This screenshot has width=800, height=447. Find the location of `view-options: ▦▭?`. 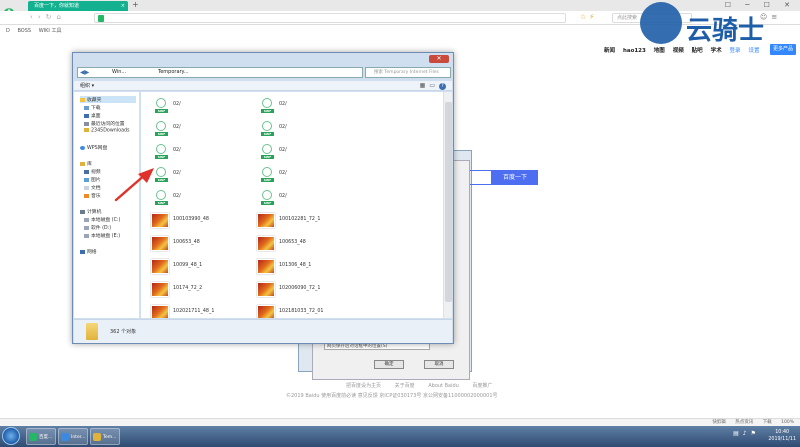

view-options: ▦▭? is located at coordinates (433, 86).